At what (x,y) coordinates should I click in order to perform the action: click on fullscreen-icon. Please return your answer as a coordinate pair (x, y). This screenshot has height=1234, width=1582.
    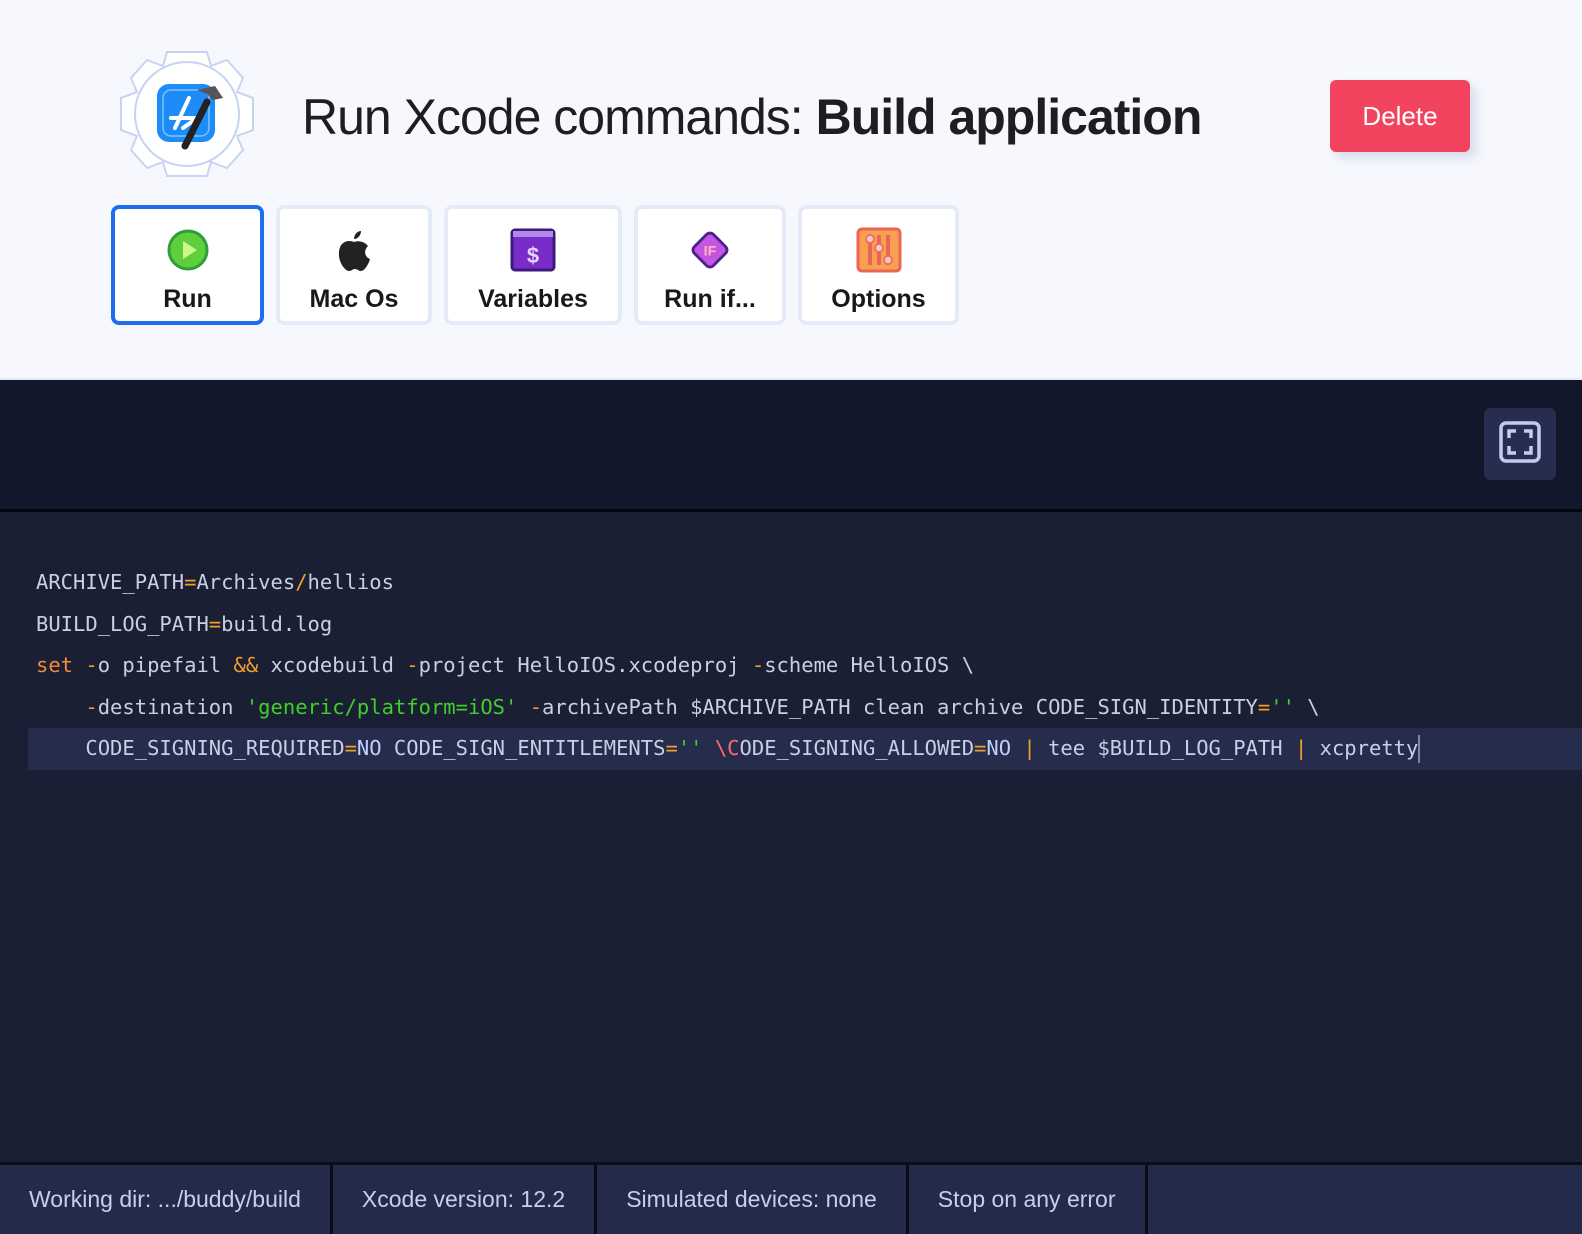
    Looking at the image, I should click on (1520, 444).